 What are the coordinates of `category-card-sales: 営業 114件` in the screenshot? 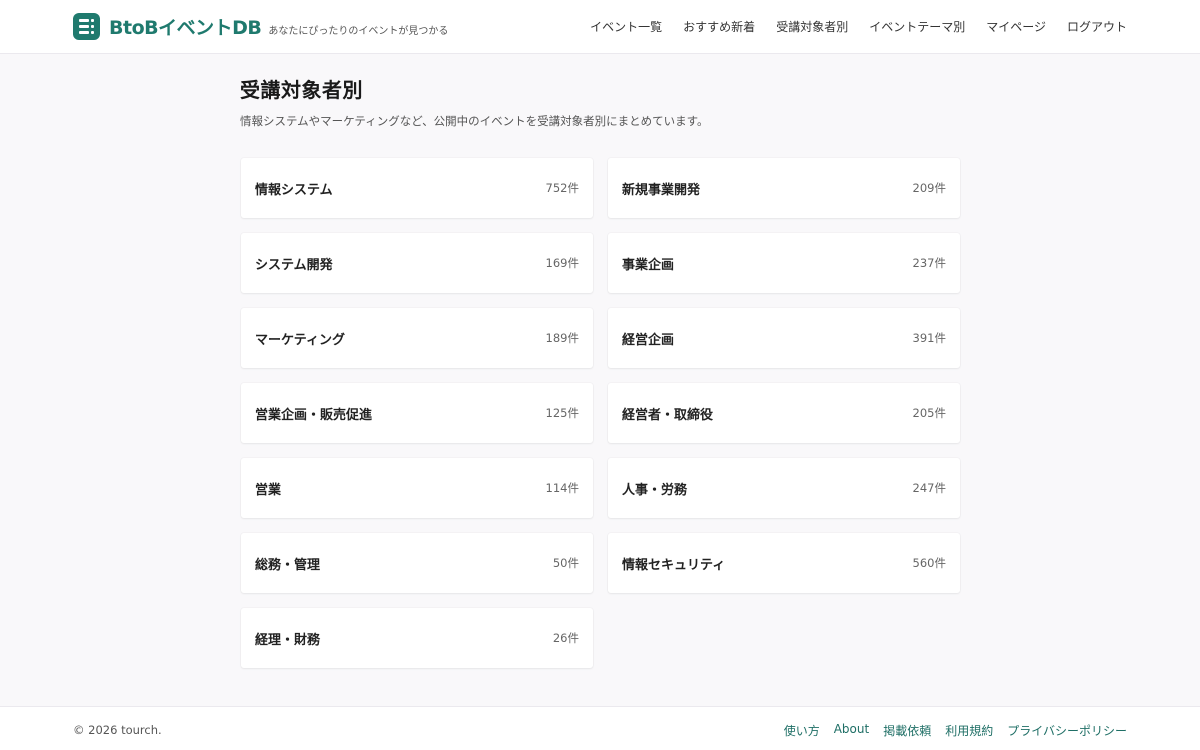 It's located at (417, 488).